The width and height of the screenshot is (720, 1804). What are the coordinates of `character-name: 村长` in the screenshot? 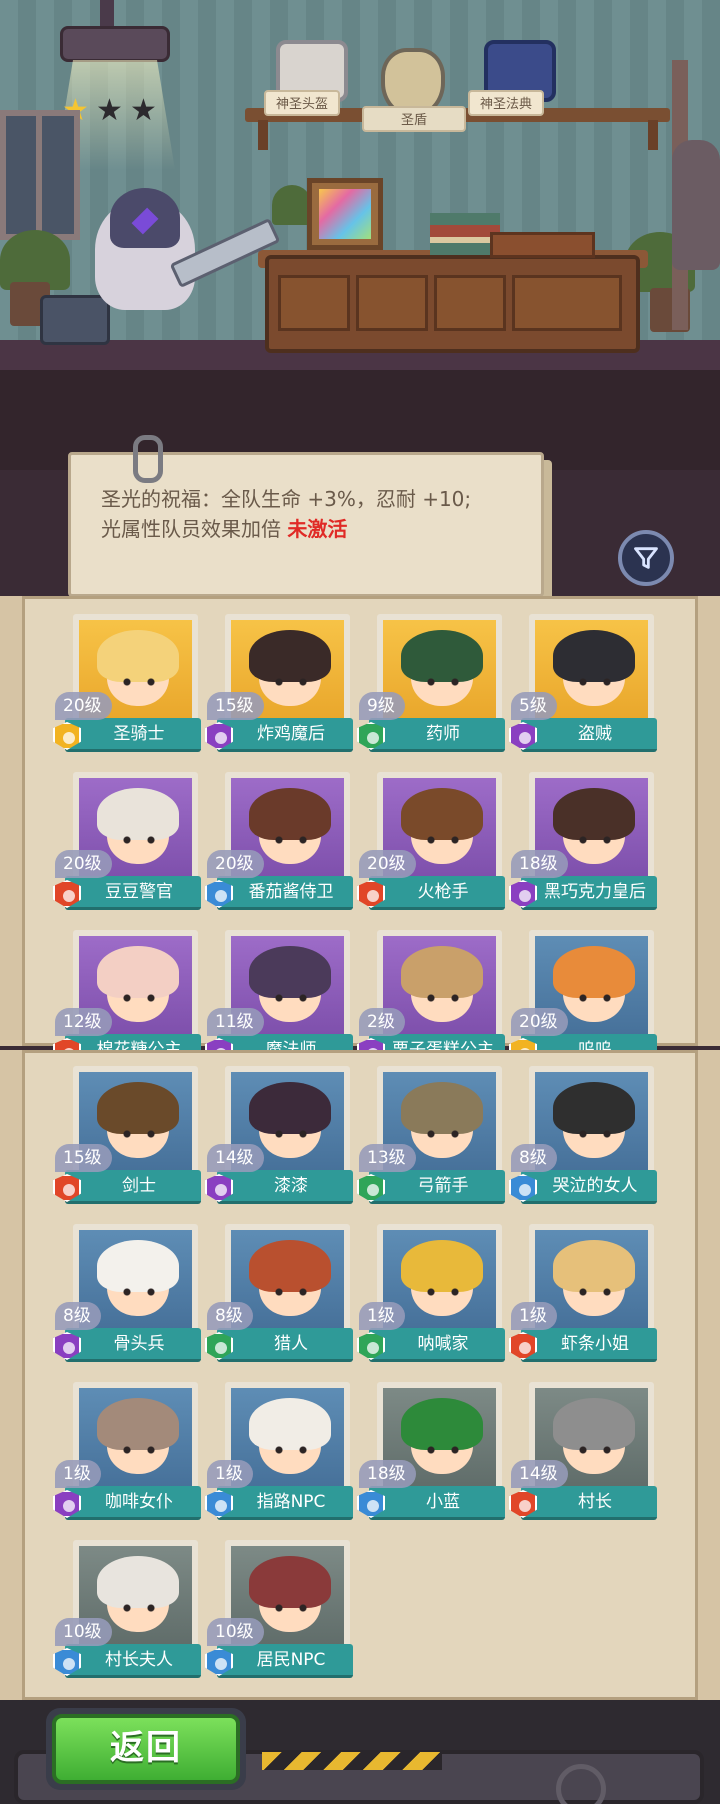 It's located at (589, 1503).